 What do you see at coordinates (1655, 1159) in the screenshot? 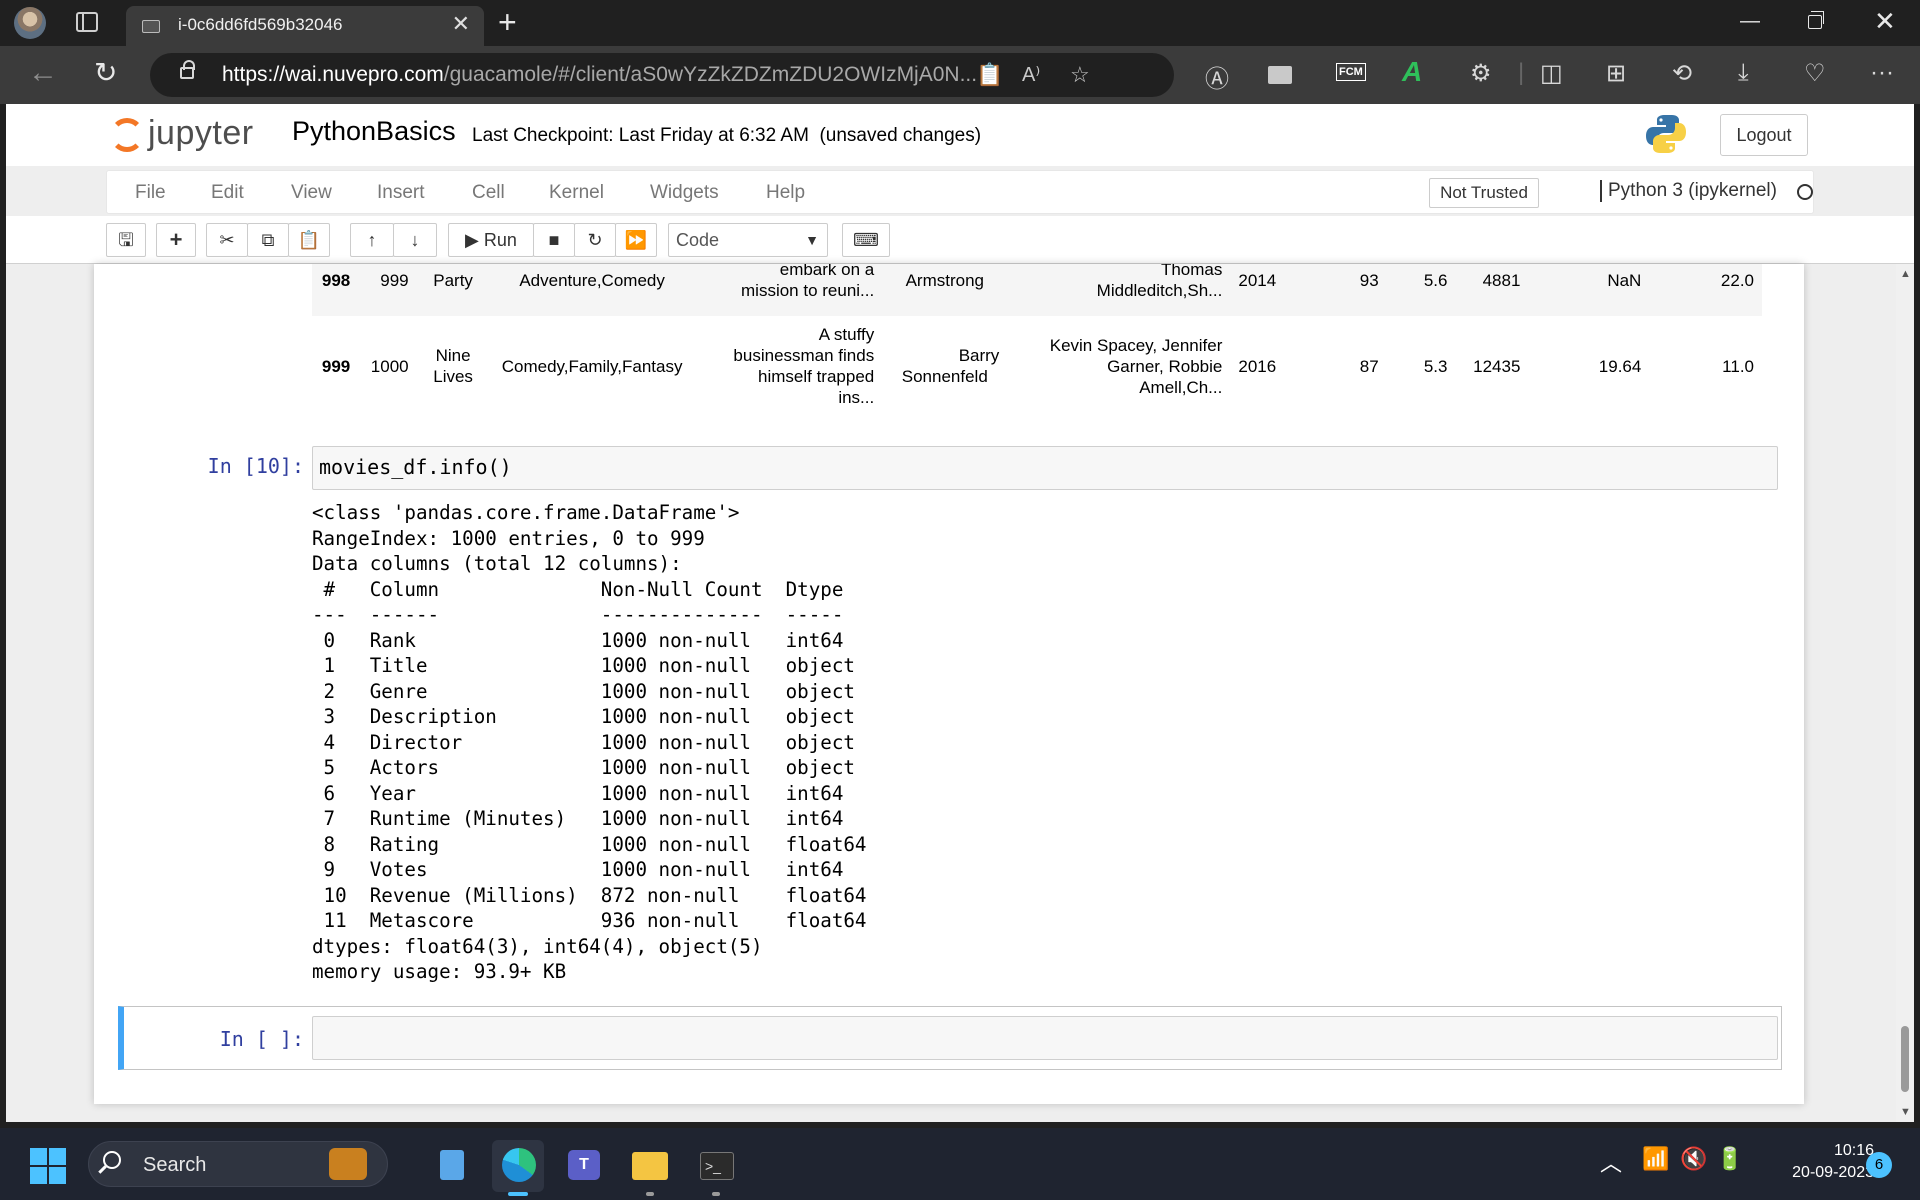
I see `wifi-icon: 📶` at bounding box center [1655, 1159].